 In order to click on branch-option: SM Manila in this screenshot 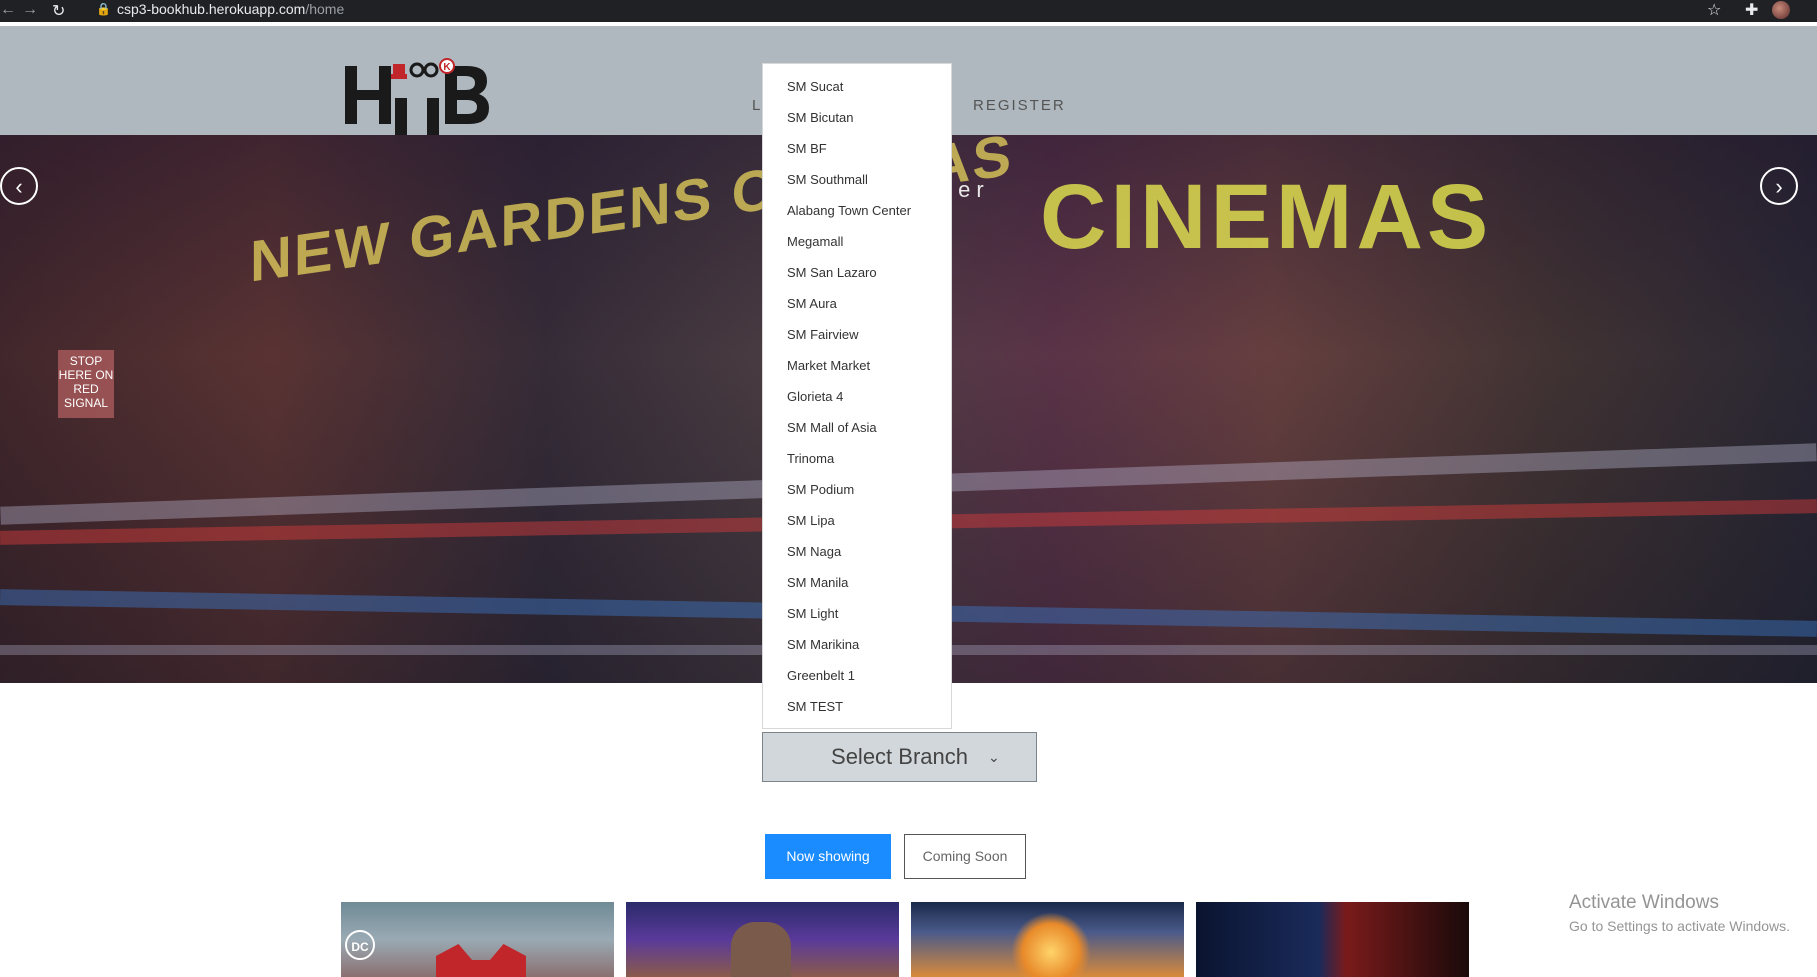, I will do `click(817, 582)`.